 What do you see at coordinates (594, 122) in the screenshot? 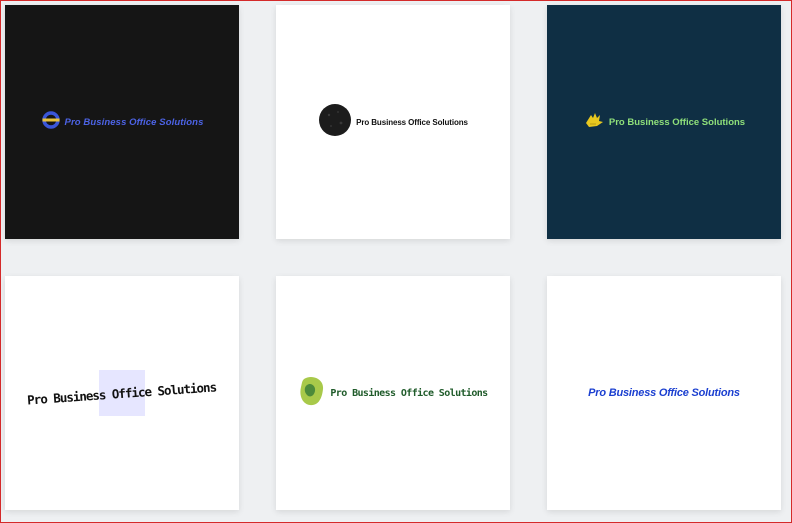
I see `hand-icon` at bounding box center [594, 122].